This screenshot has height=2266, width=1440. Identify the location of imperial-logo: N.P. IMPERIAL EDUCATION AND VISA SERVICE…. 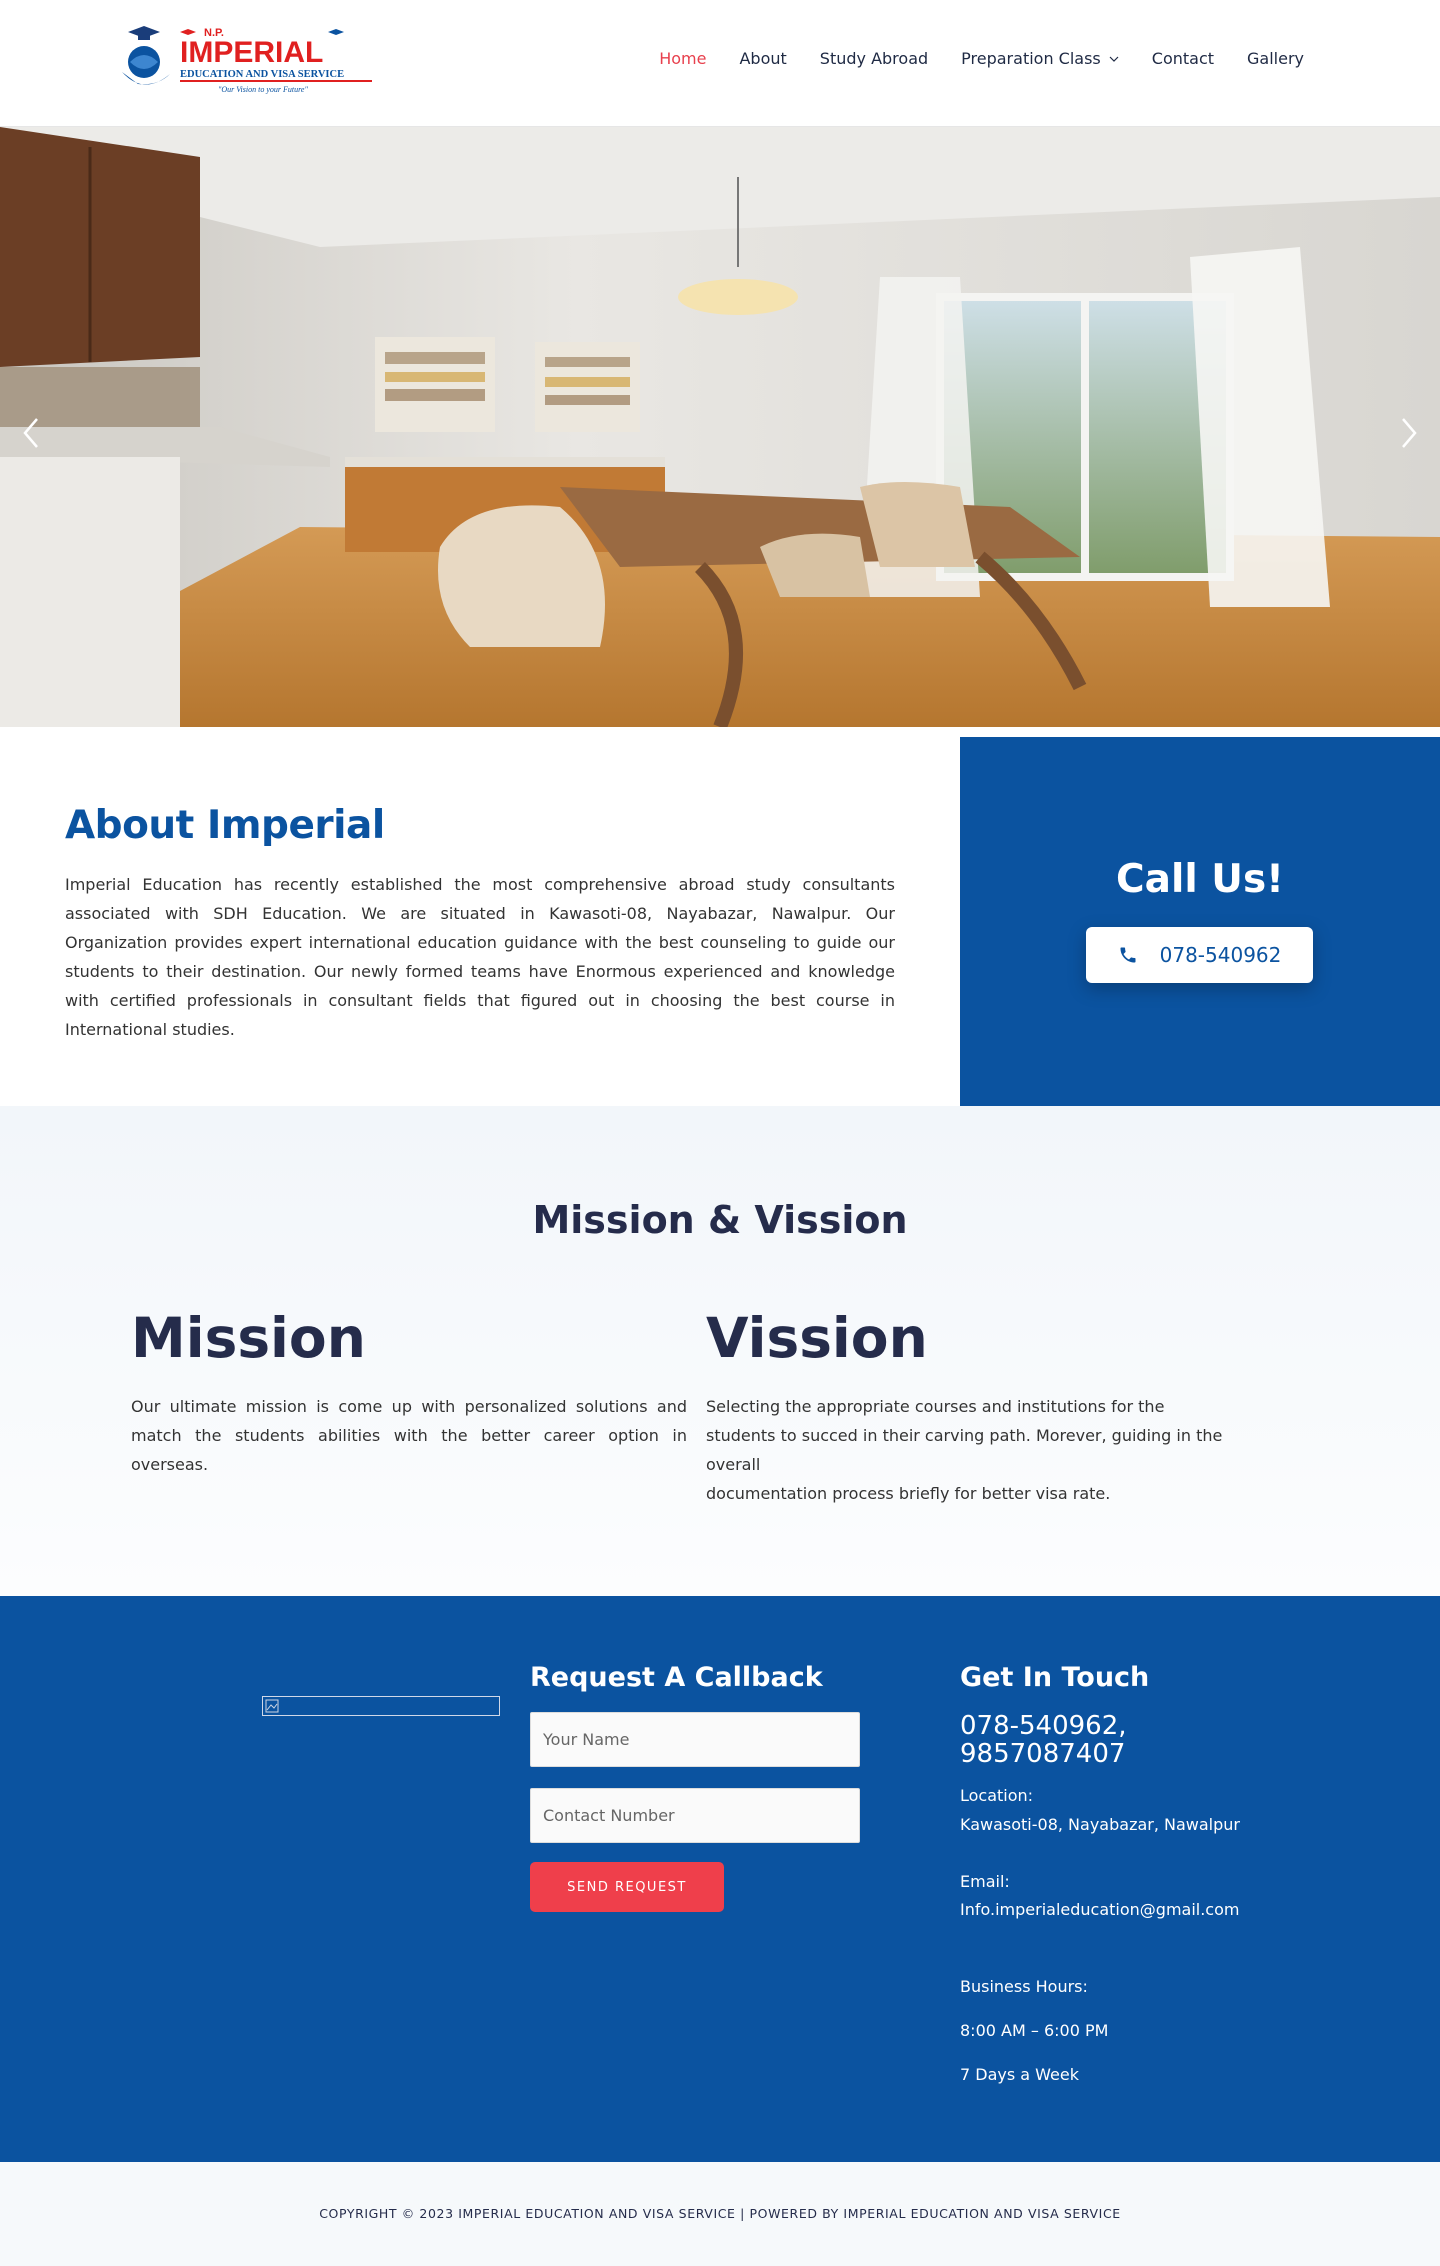
(248, 59).